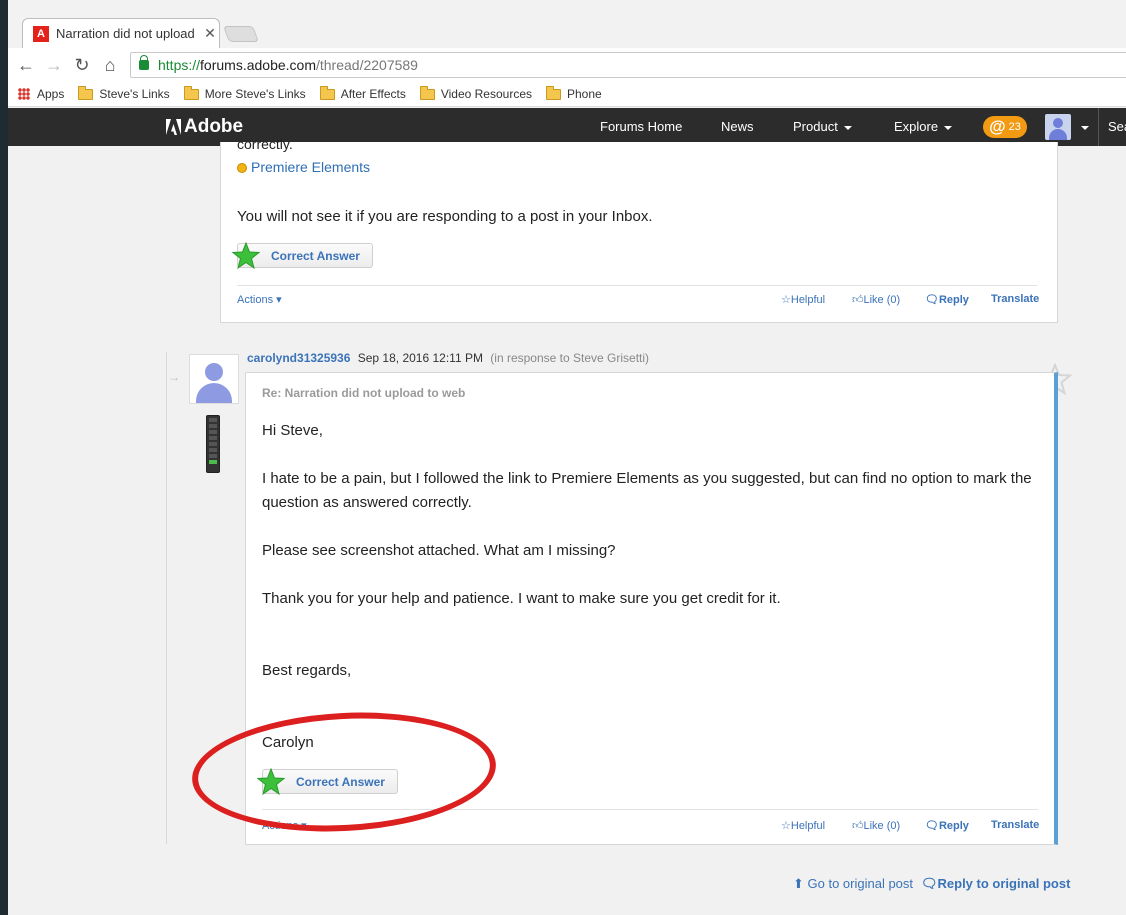  What do you see at coordinates (569, 358) in the screenshot?
I see `in-response-to: (in response to Steve Grisetti)` at bounding box center [569, 358].